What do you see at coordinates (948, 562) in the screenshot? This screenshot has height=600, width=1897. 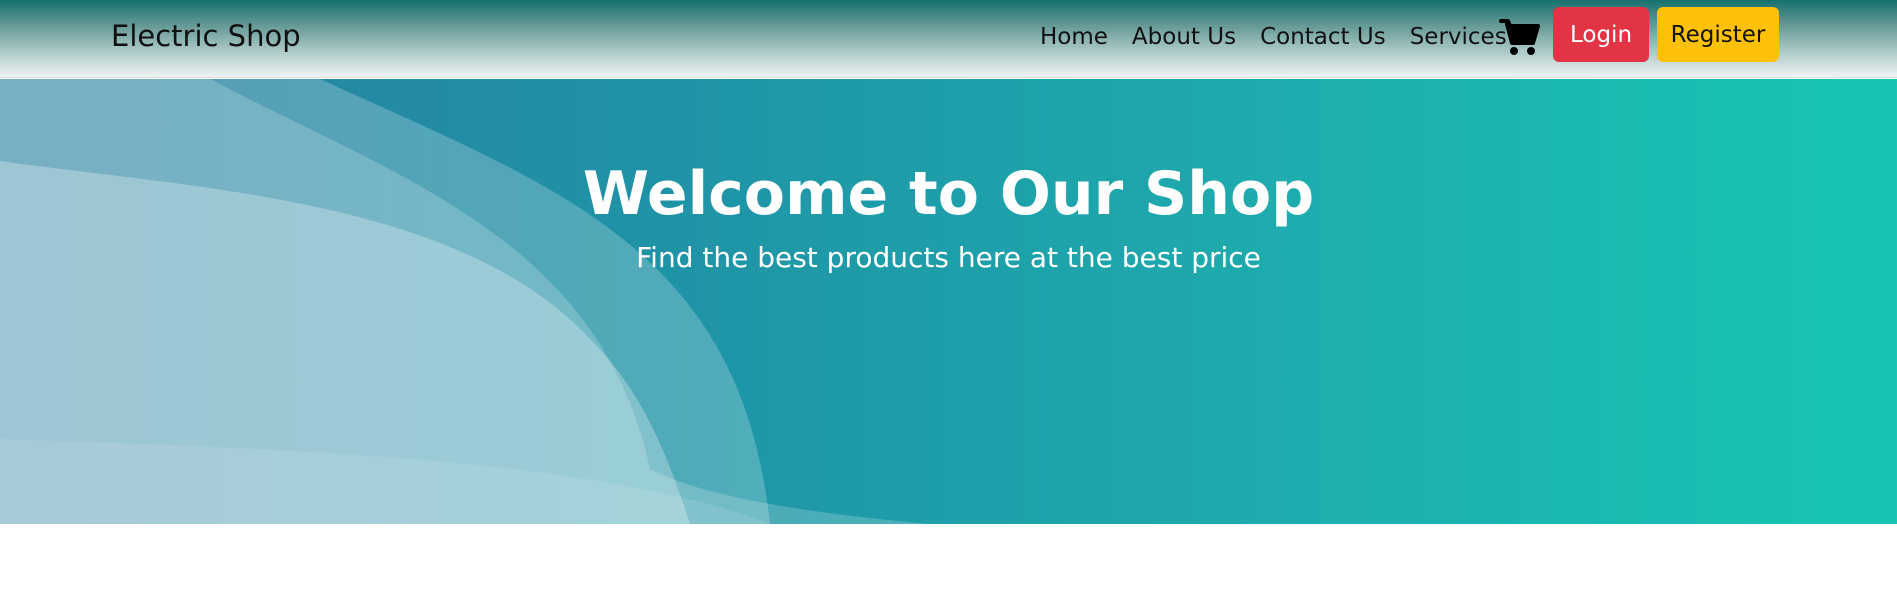 I see `page-content-area` at bounding box center [948, 562].